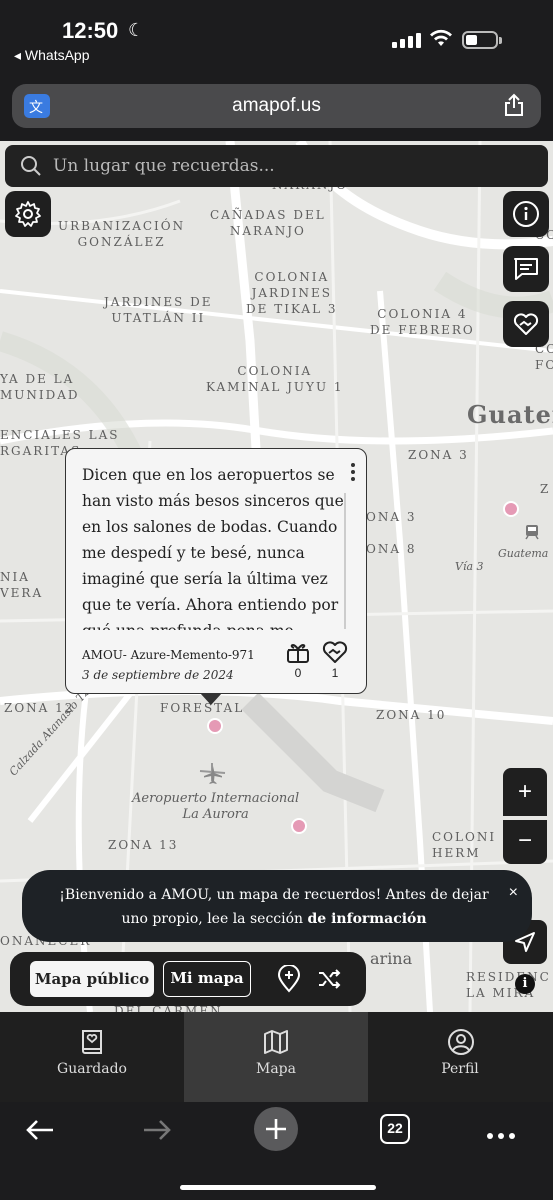  What do you see at coordinates (158, 310) in the screenshot?
I see `map-label: JARDINES DE UTATLÁN II` at bounding box center [158, 310].